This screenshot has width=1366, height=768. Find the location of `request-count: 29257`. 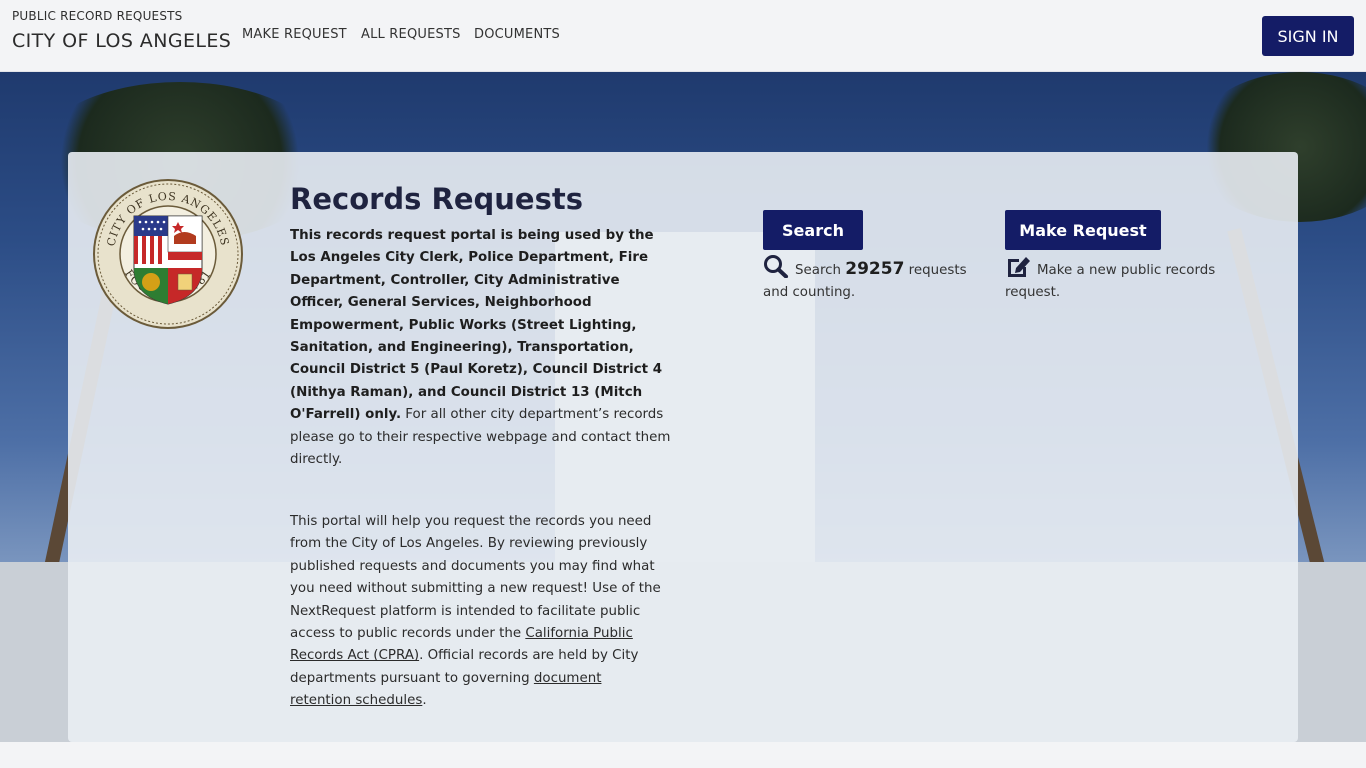

request-count: 29257 is located at coordinates (875, 269).